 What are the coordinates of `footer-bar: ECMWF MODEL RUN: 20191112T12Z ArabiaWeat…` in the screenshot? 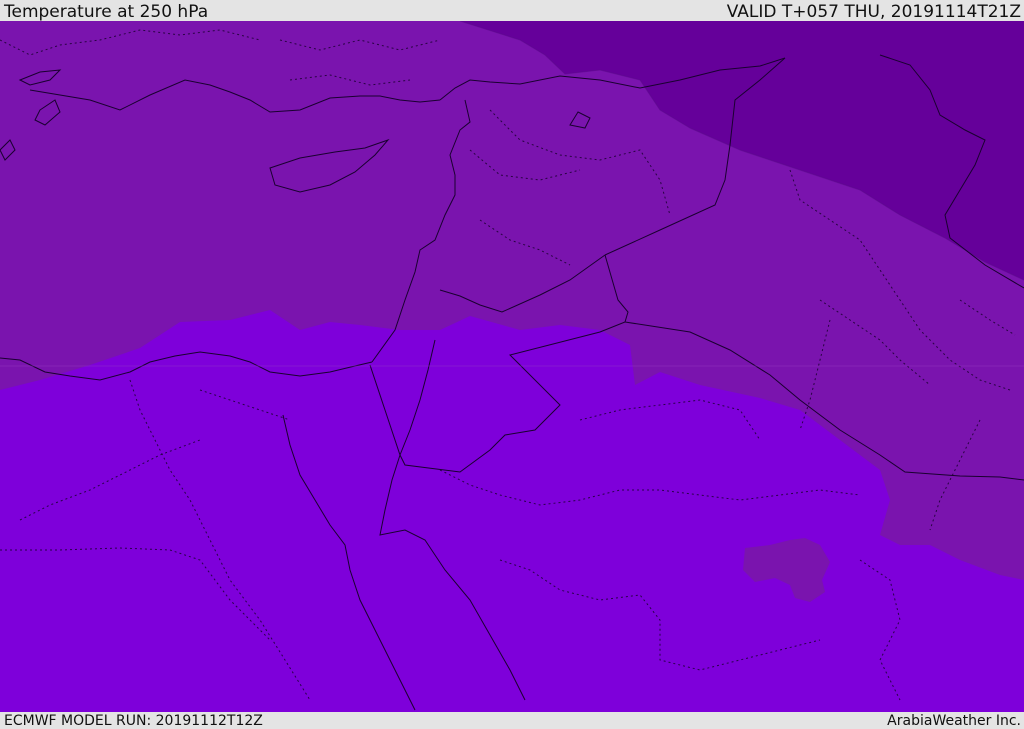 It's located at (512, 720).